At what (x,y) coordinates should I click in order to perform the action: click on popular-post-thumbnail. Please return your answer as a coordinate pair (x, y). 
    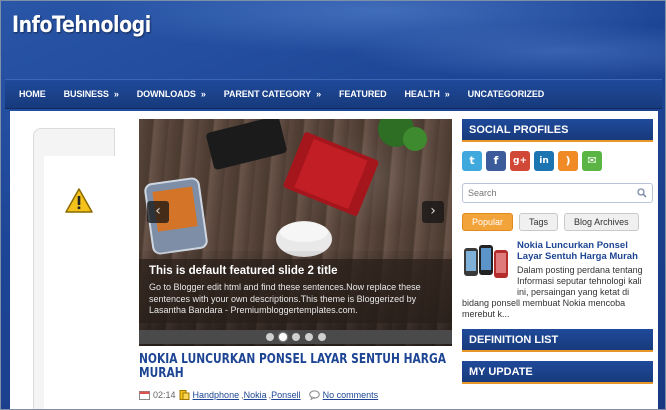
    Looking at the image, I should click on (487, 264).